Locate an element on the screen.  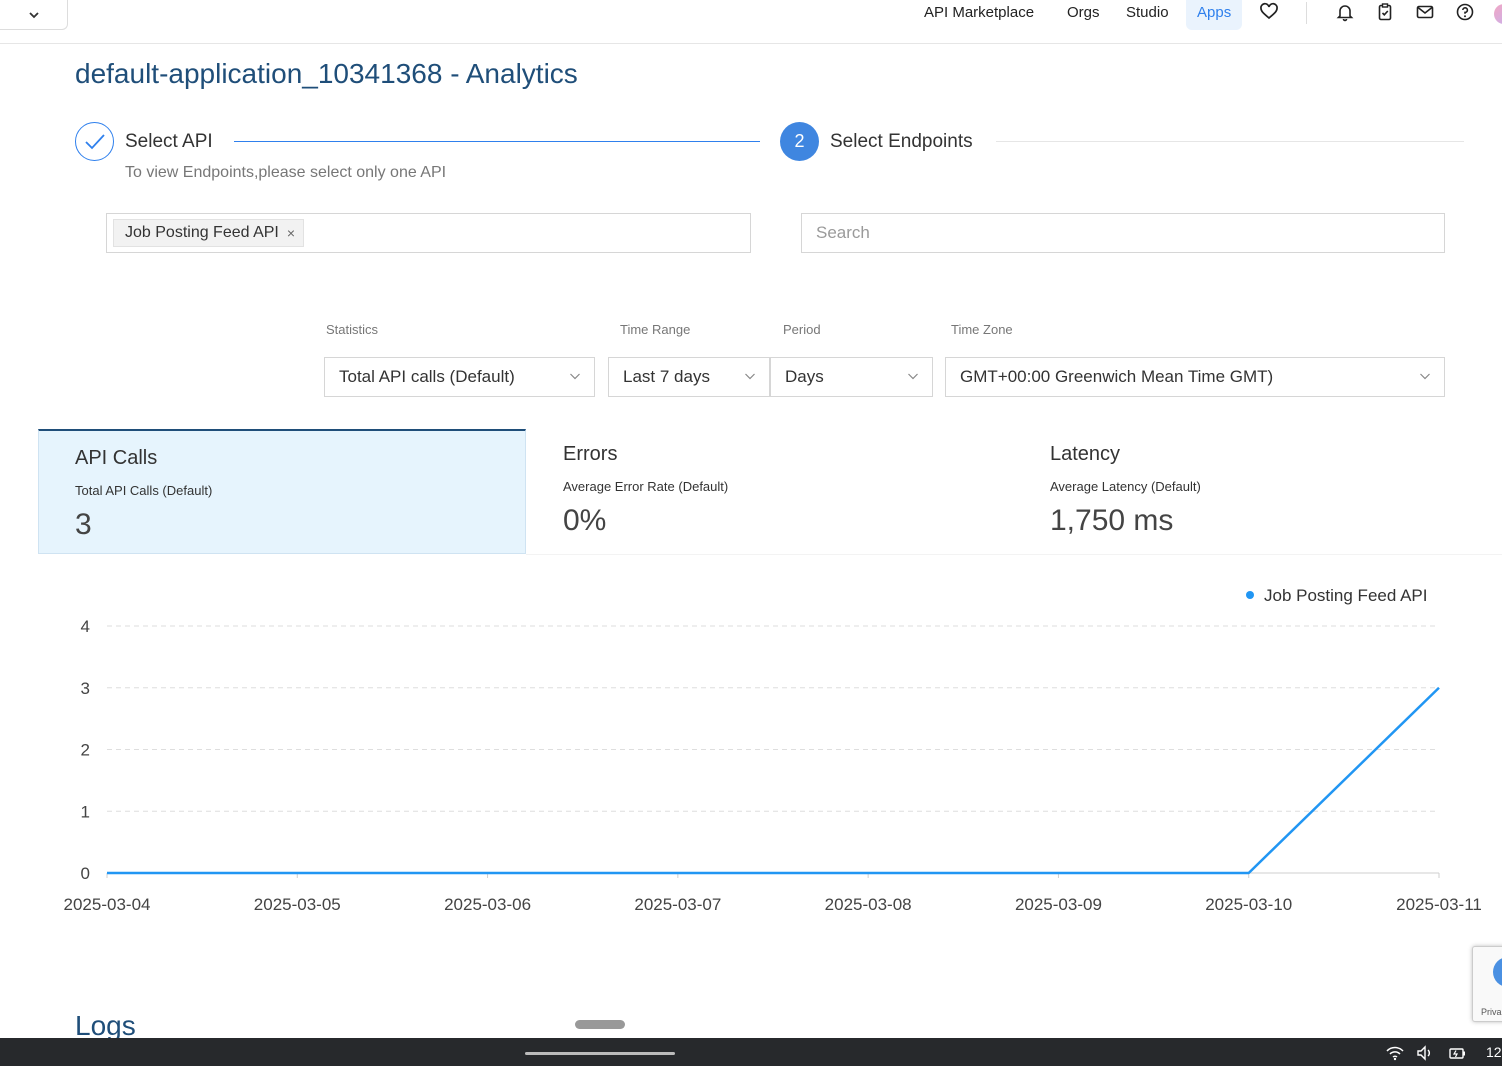
period-select: Days is located at coordinates (851, 377).